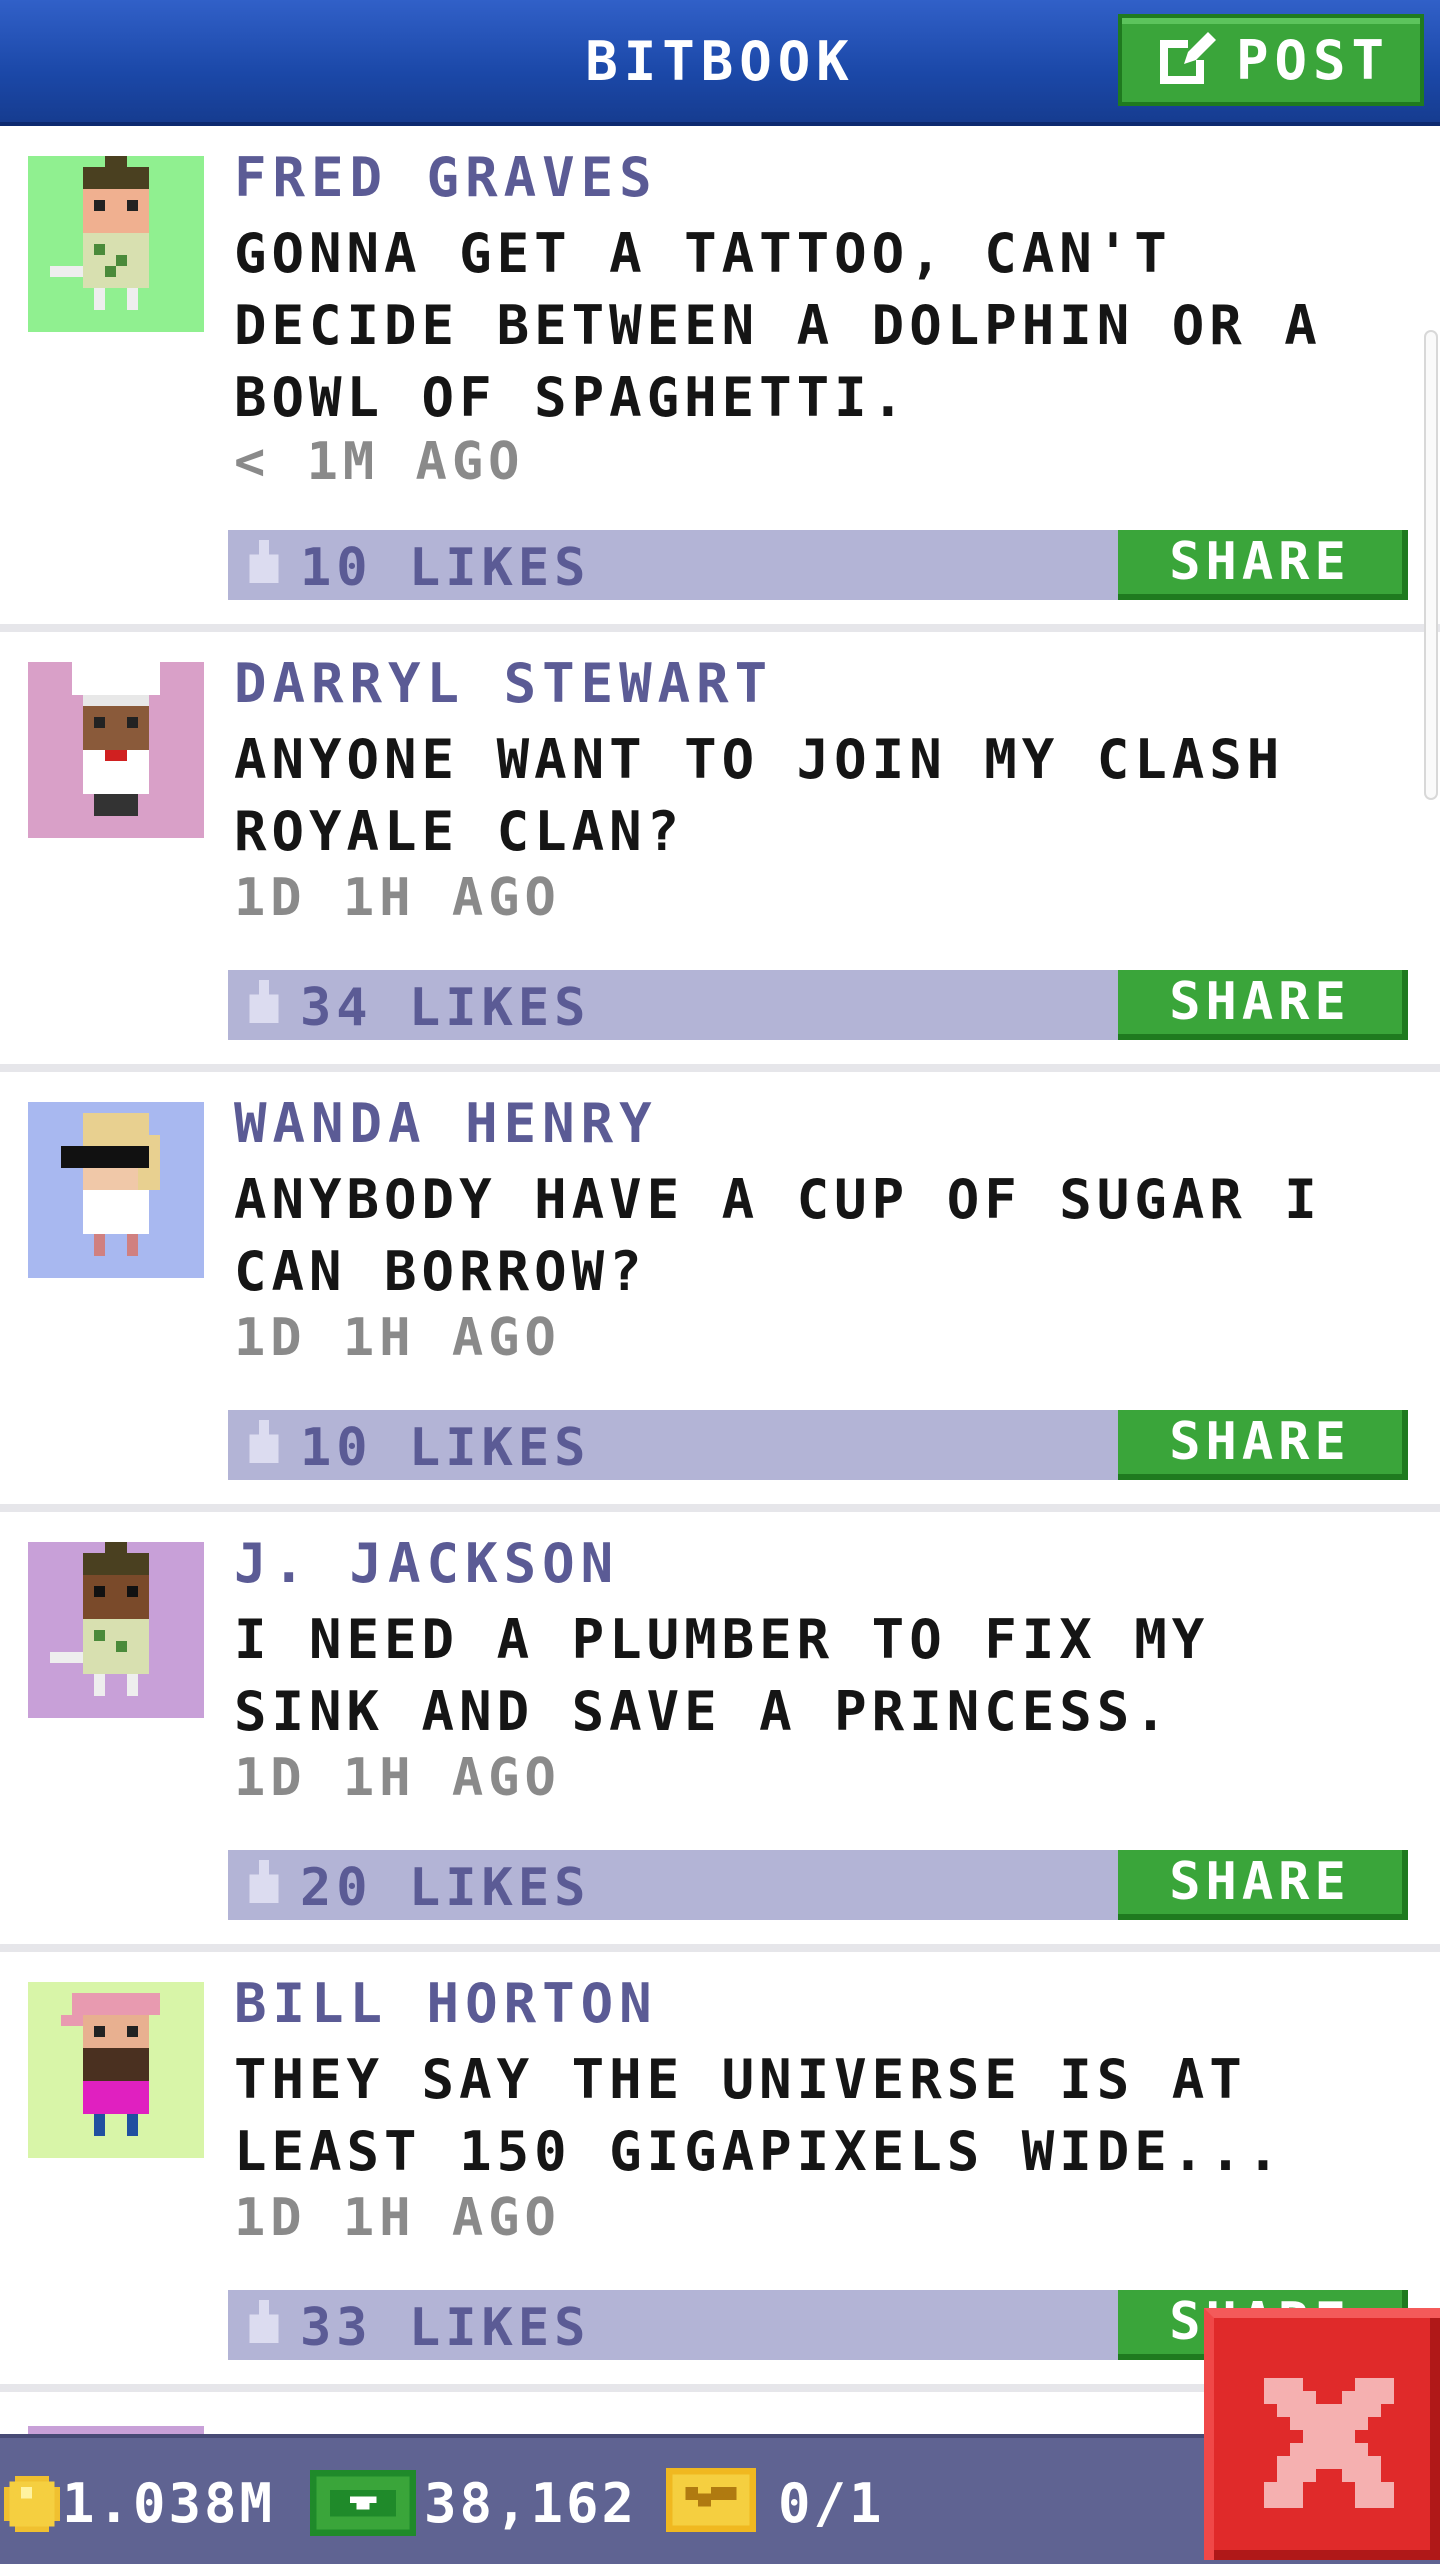 This screenshot has height=2564, width=1440. What do you see at coordinates (831, 2503) in the screenshot?
I see `vip-count: 0/1` at bounding box center [831, 2503].